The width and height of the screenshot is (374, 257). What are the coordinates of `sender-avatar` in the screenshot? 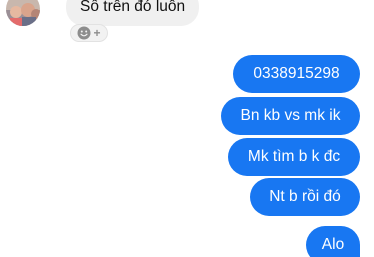 It's located at (23, 13).